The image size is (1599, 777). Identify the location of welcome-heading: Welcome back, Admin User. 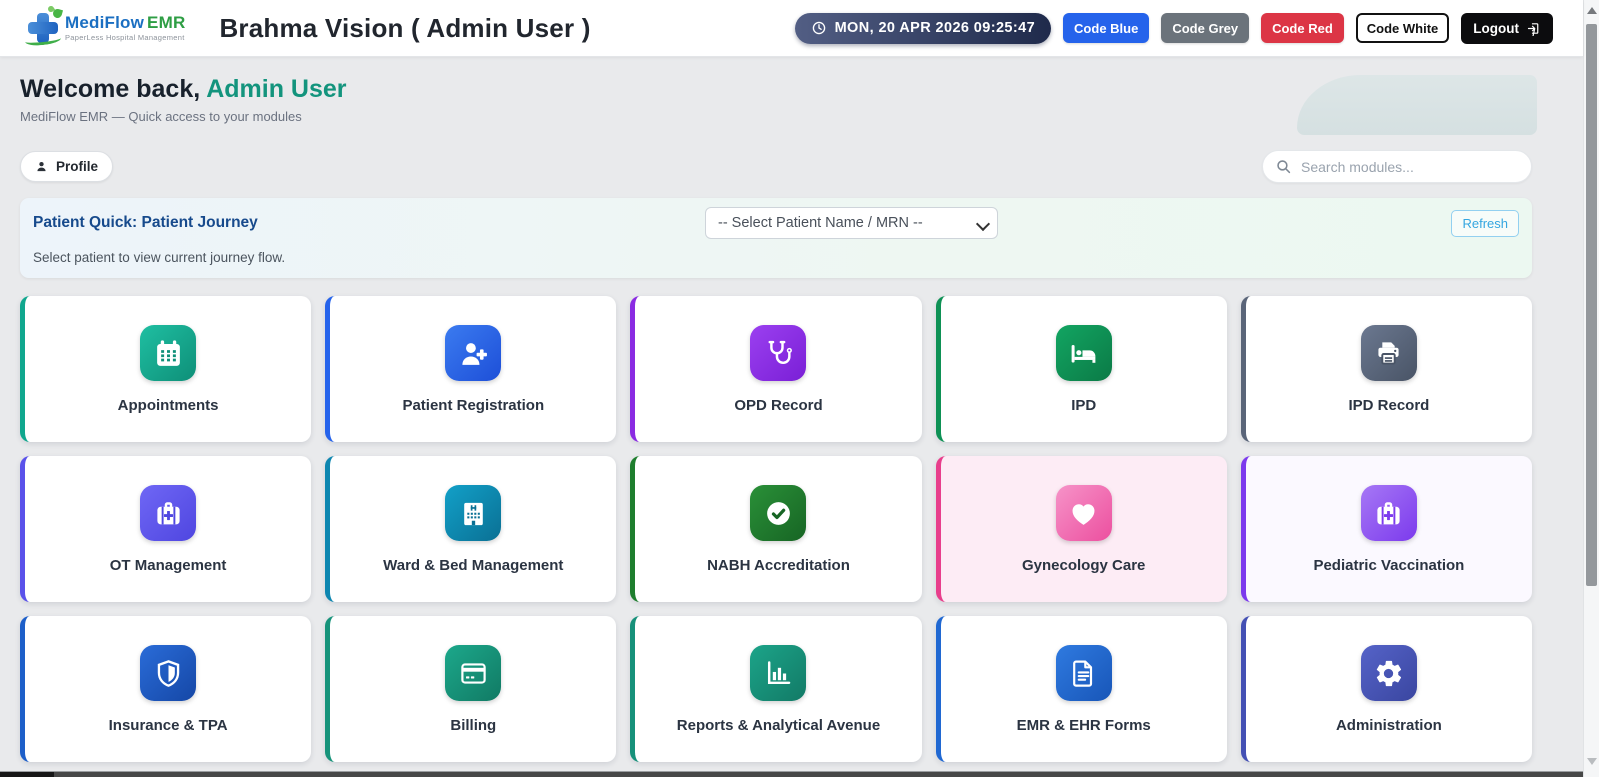
(183, 89).